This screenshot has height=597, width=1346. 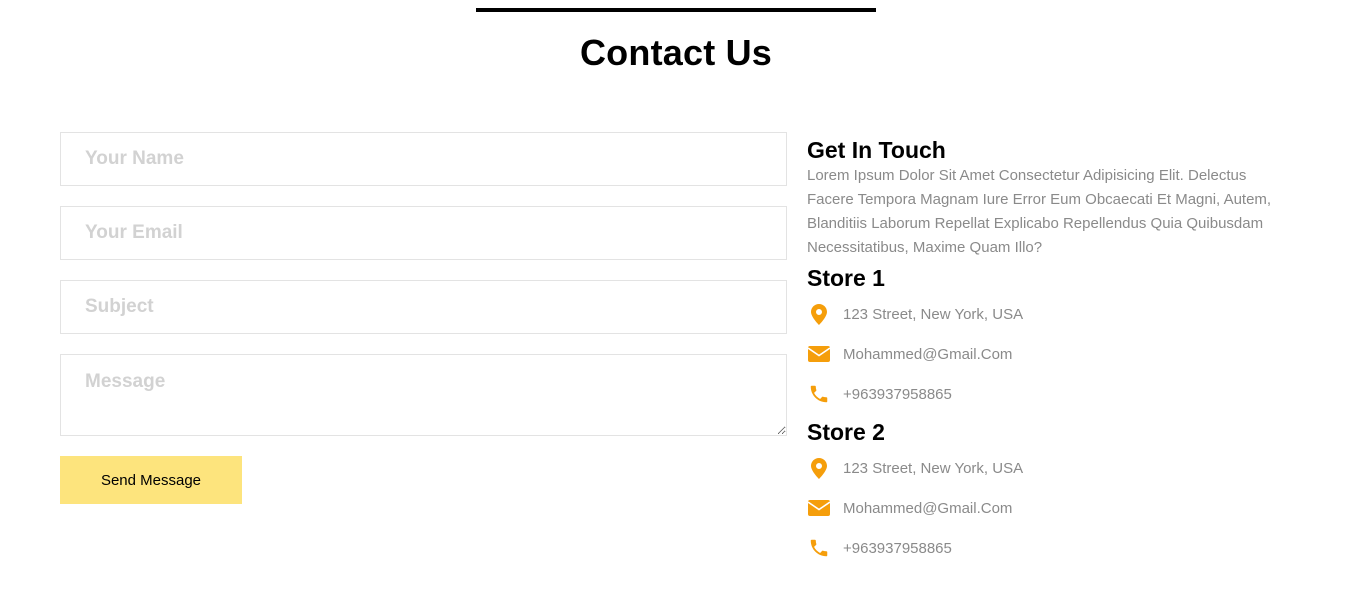 I want to click on title-underline-bar, so click(x=676, y=10).